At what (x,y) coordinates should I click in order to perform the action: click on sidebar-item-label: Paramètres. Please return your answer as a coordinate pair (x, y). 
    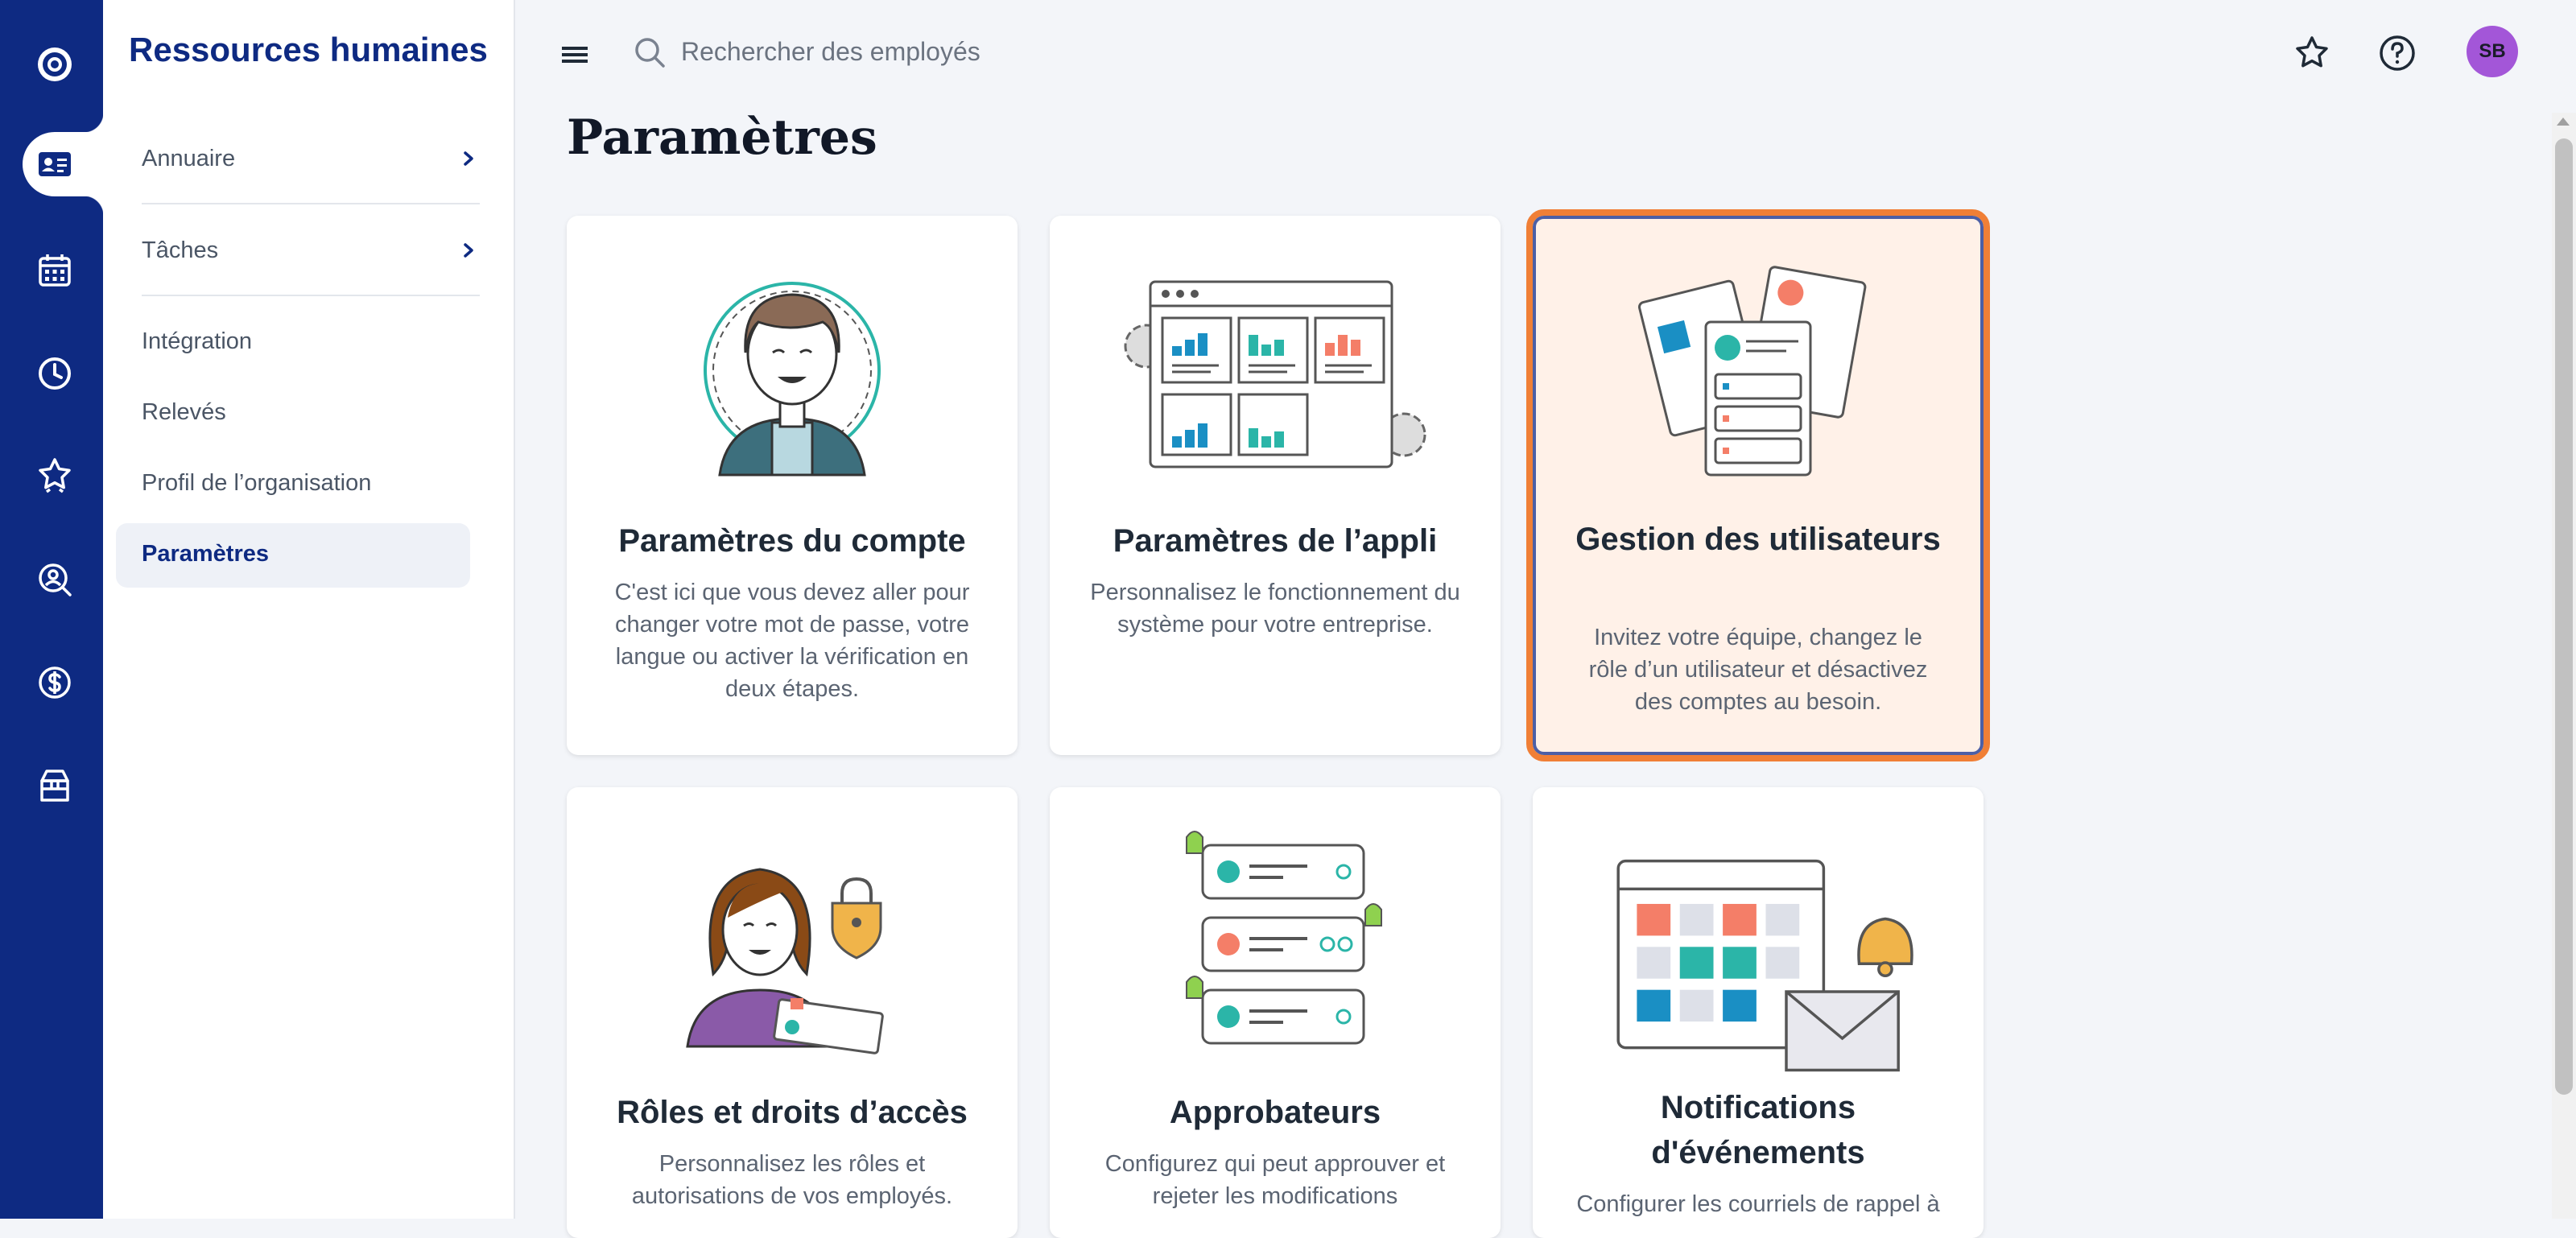
    Looking at the image, I should click on (205, 554).